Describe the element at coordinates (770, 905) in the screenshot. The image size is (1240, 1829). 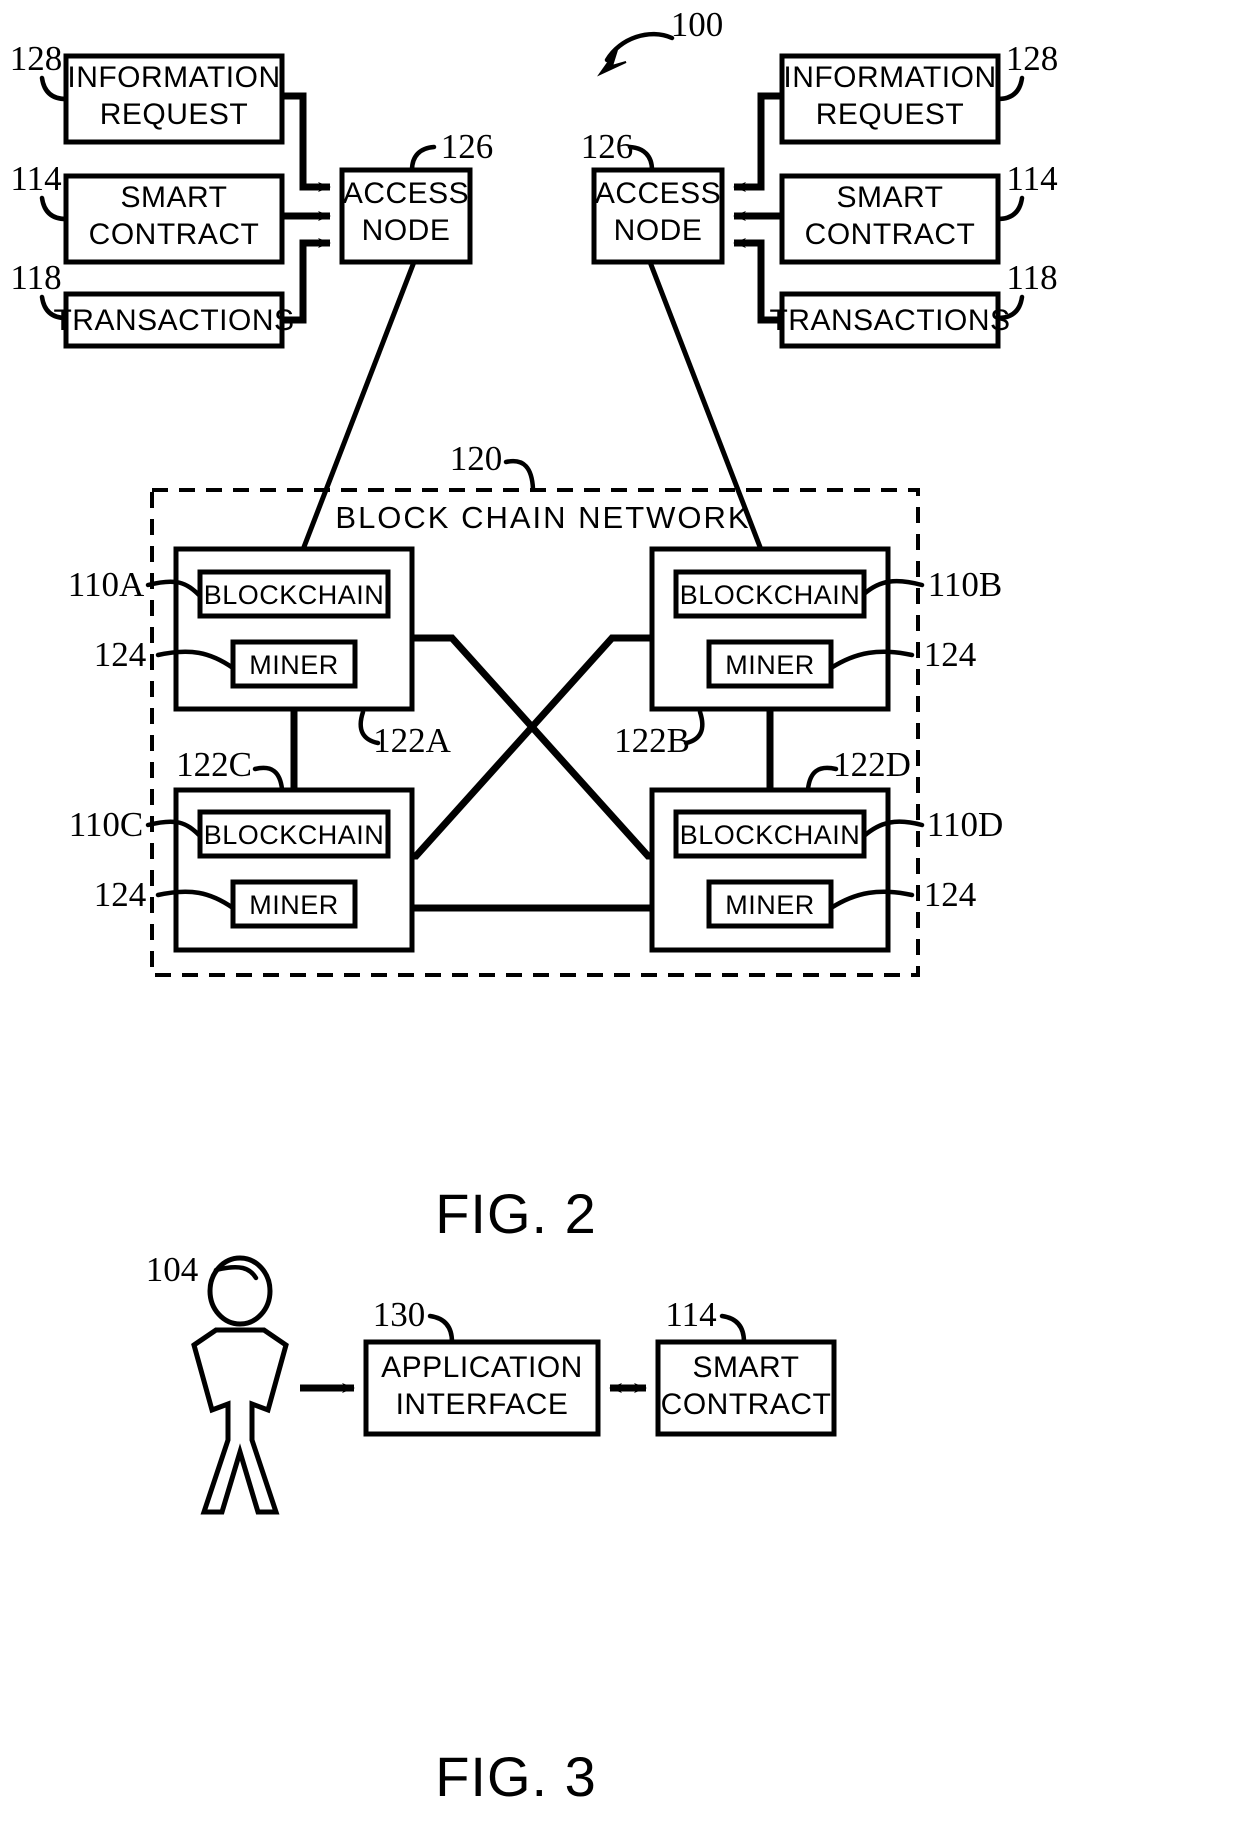
I see `node-122d-miner-label: MINER` at that location.